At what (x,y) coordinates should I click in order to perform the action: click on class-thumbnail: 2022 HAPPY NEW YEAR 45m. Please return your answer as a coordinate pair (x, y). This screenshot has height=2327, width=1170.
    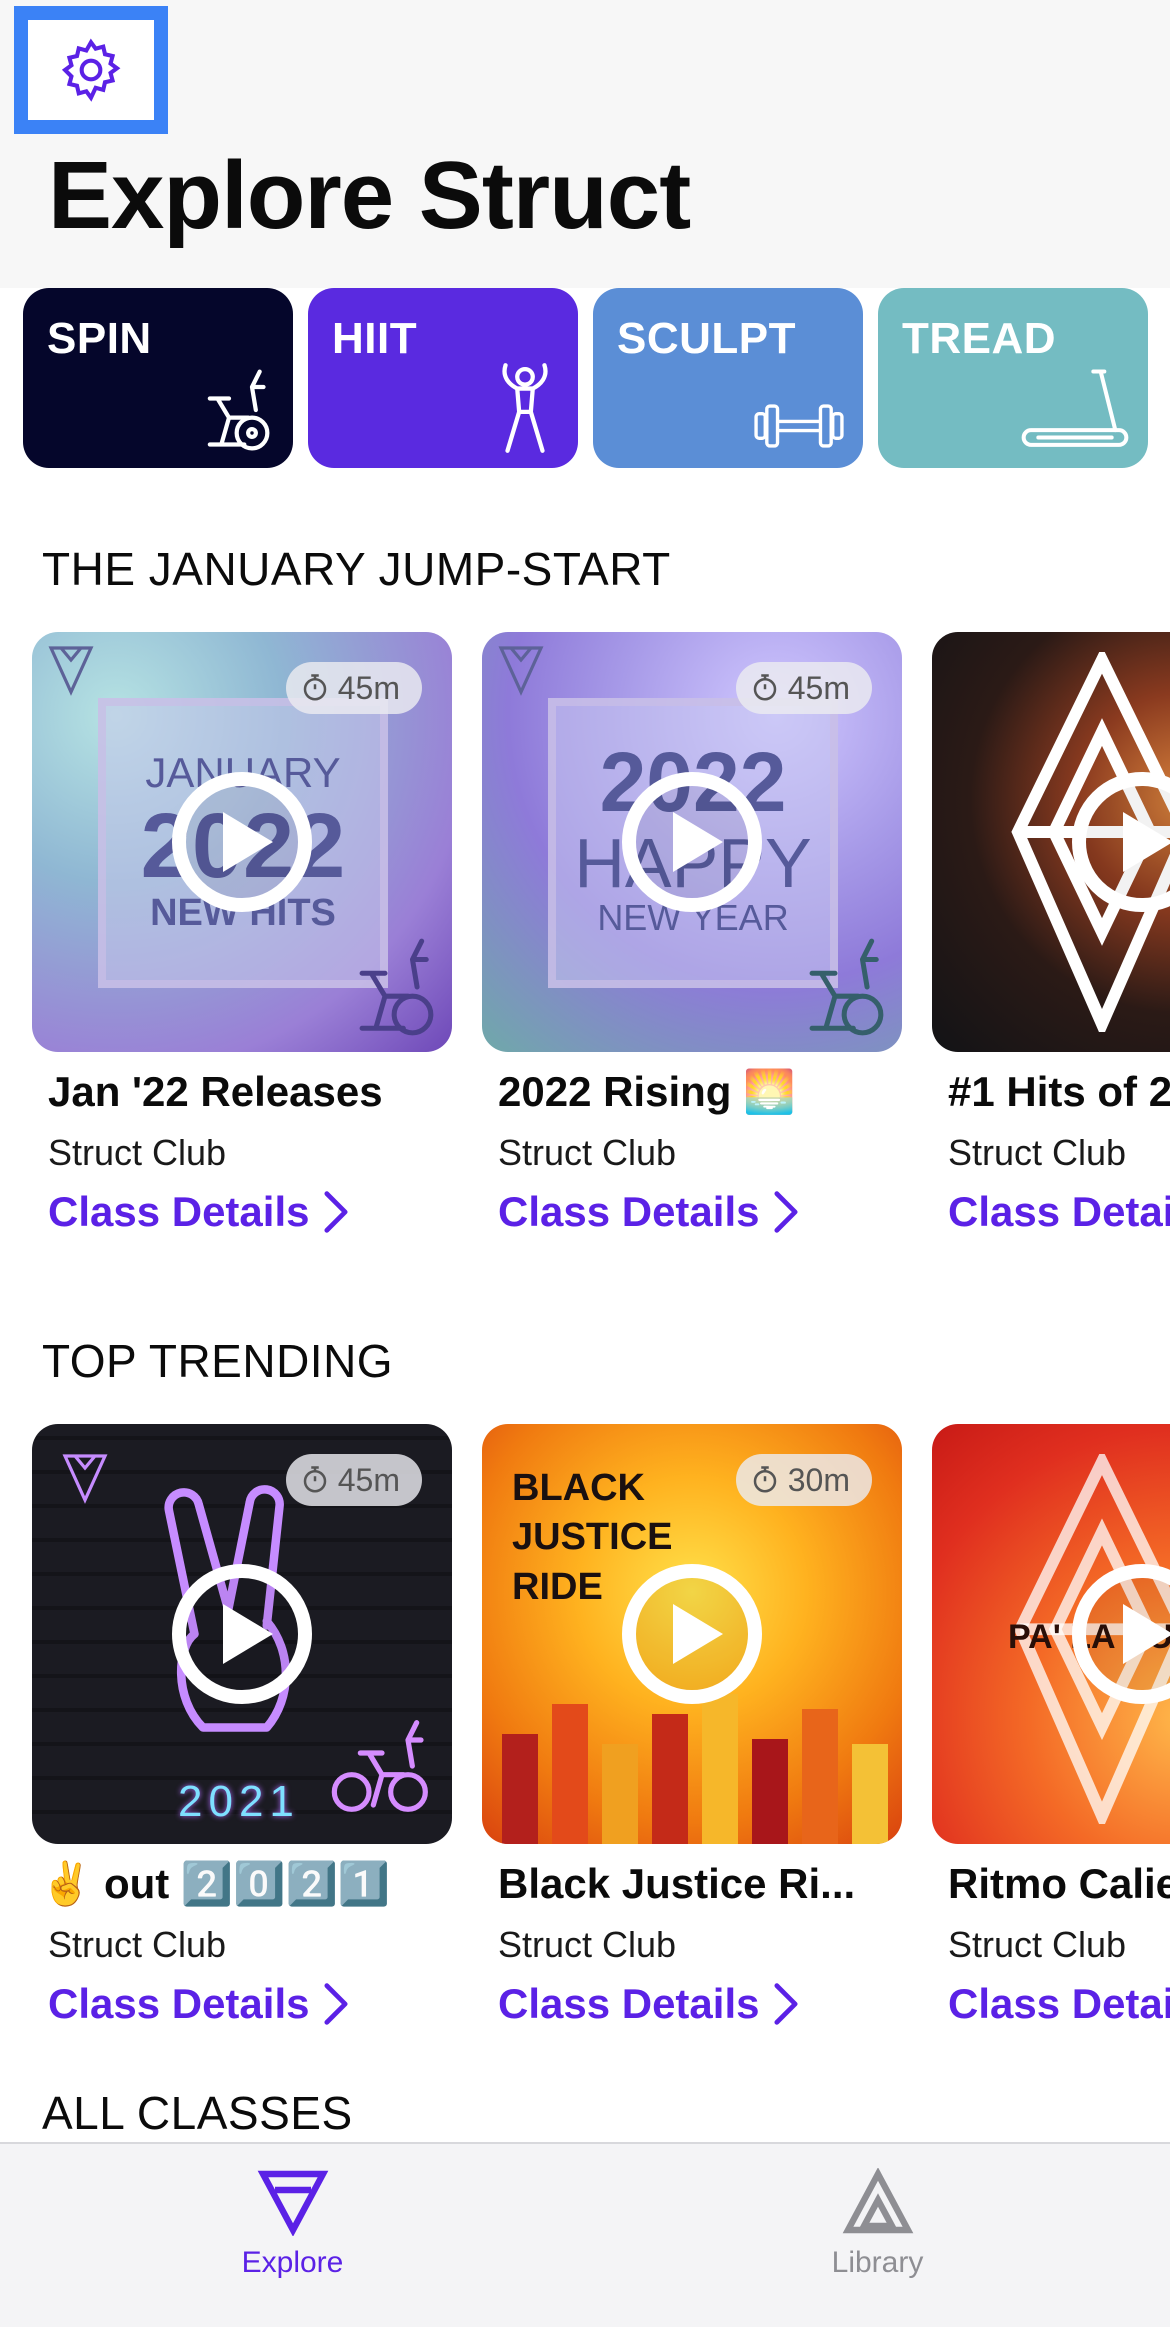
    Looking at the image, I should click on (692, 842).